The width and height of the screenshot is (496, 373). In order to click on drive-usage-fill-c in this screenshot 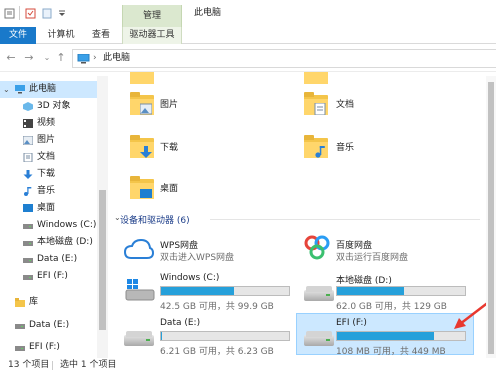, I will do `click(197, 291)`.